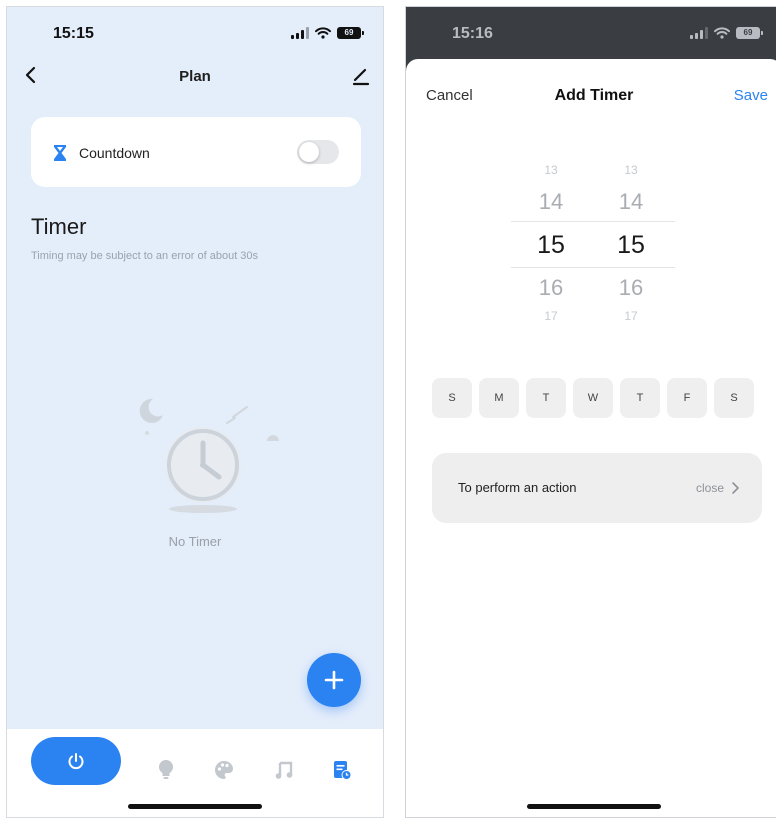  I want to click on minute-option: 16, so click(631, 288).